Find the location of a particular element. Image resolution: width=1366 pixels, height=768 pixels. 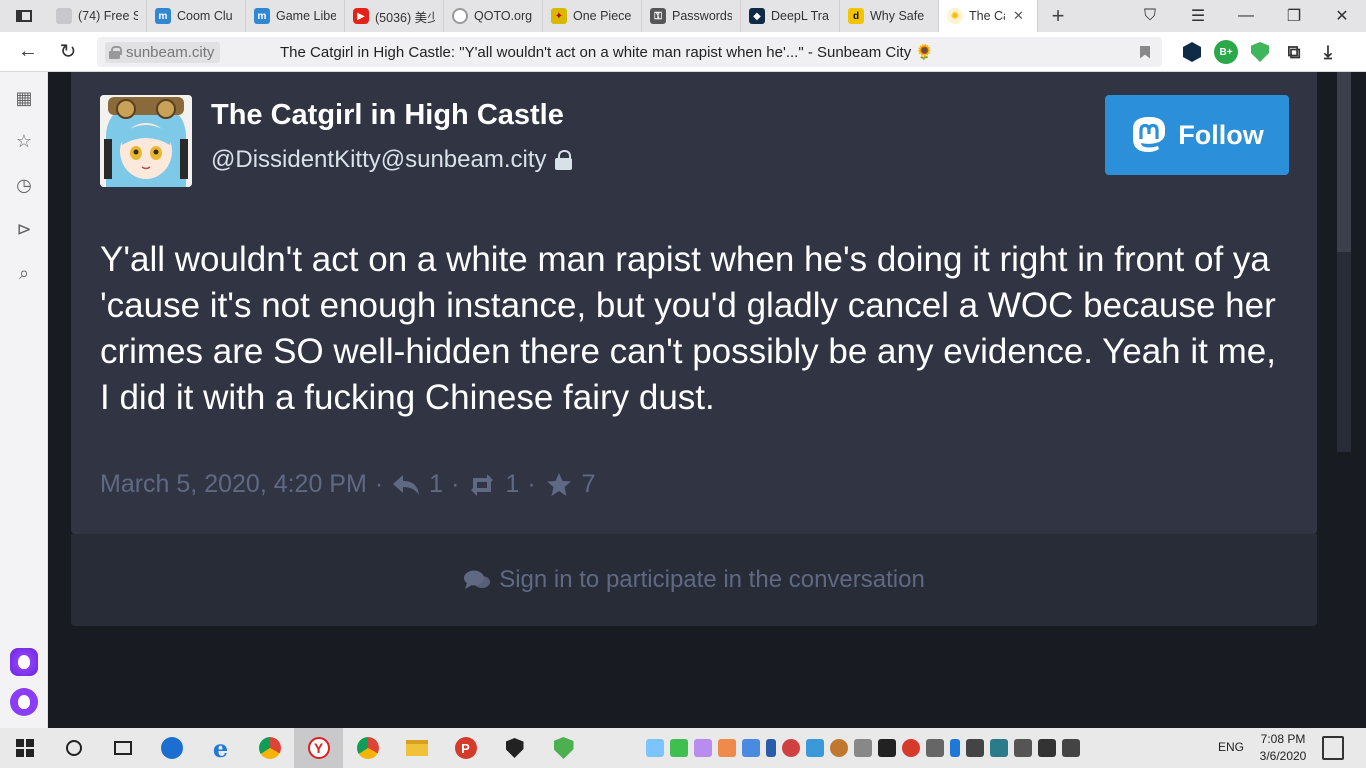

adguard-icon is located at coordinates (563, 748).